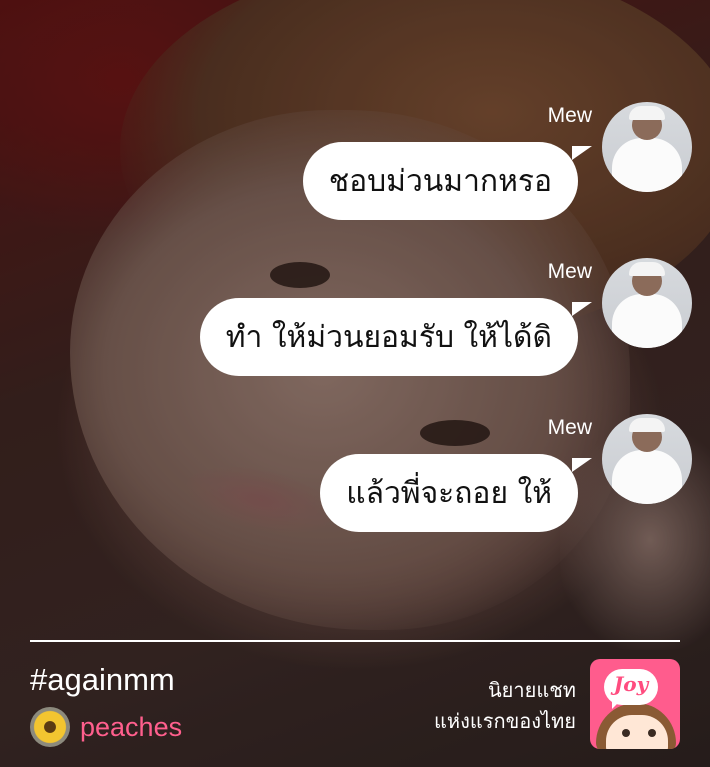 The height and width of the screenshot is (767, 710). What do you see at coordinates (355, 641) in the screenshot?
I see `footer-divider` at bounding box center [355, 641].